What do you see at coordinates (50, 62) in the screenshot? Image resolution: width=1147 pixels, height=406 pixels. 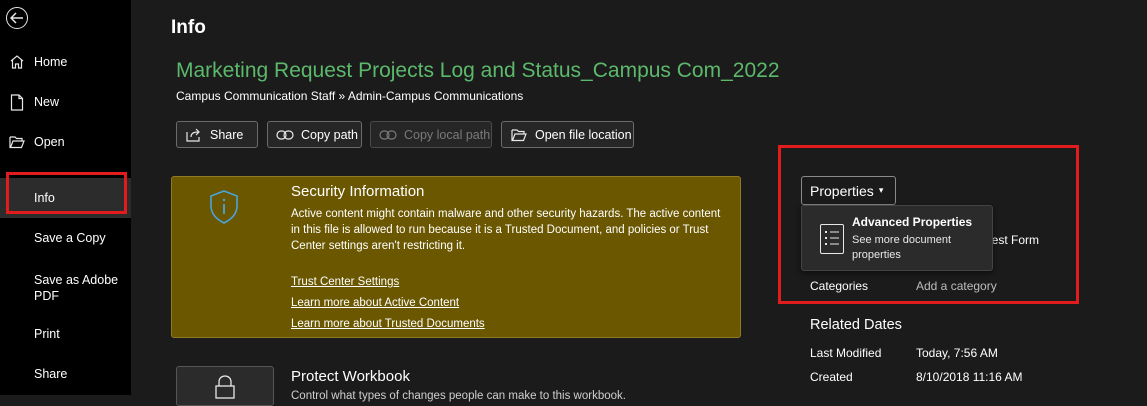 I see `sidebar-item-label: Home` at bounding box center [50, 62].